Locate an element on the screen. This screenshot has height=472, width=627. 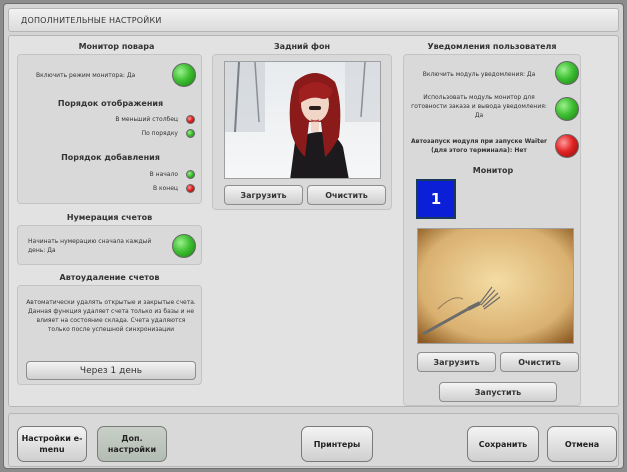
display-order-heading: Порядок отображения is located at coordinates (110, 103).